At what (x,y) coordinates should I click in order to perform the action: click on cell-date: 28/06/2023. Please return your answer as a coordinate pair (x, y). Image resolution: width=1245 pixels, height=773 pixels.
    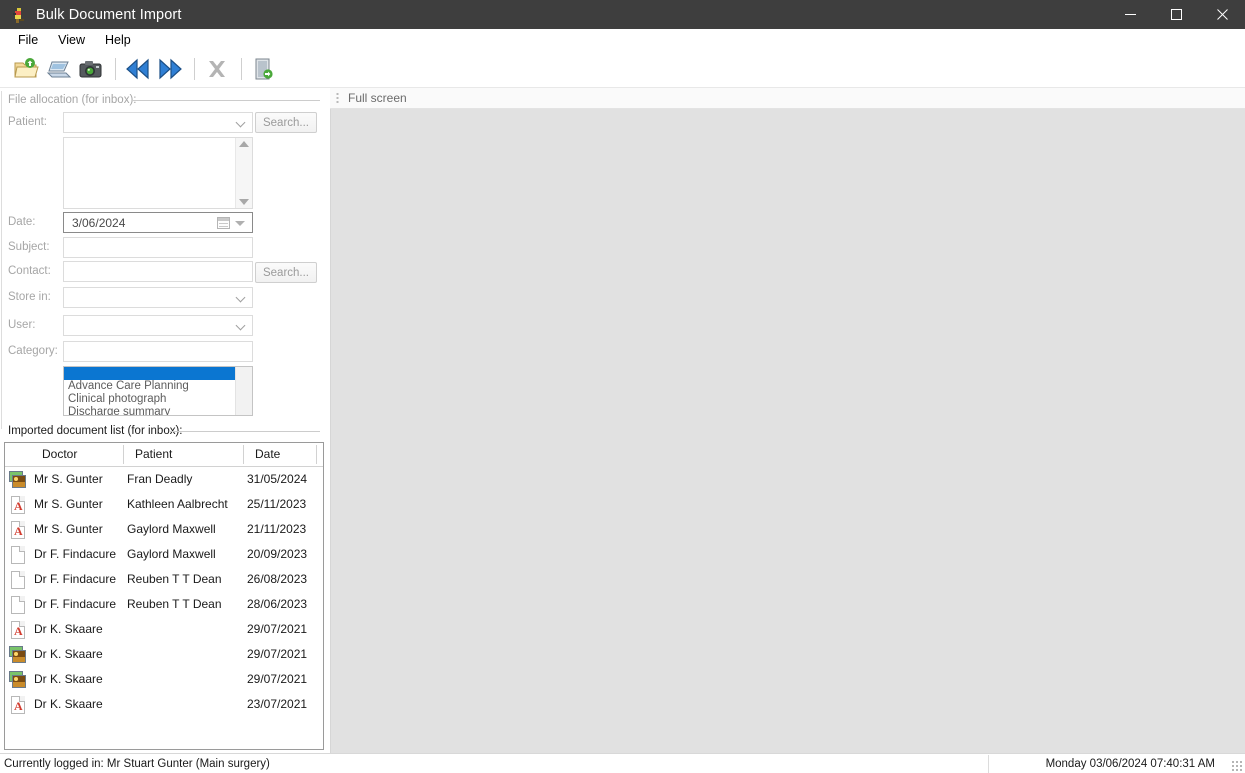
    Looking at the image, I should click on (277, 604).